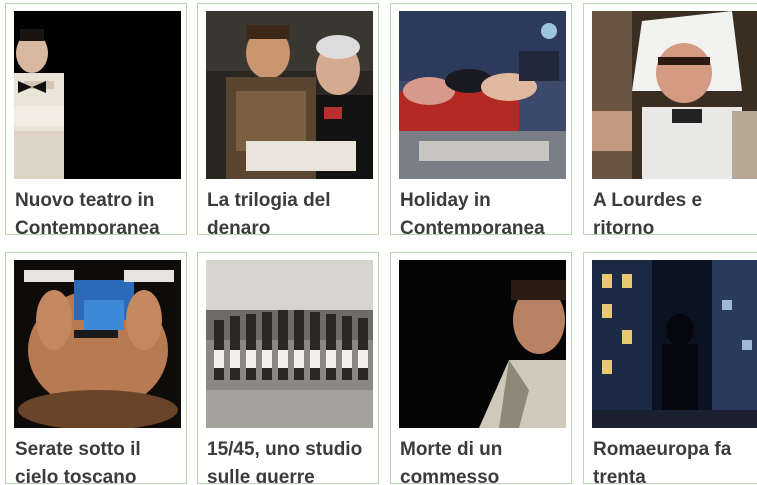 This screenshot has height=485, width=757. What do you see at coordinates (482, 344) in the screenshot?
I see `man-dark-background-photo` at bounding box center [482, 344].